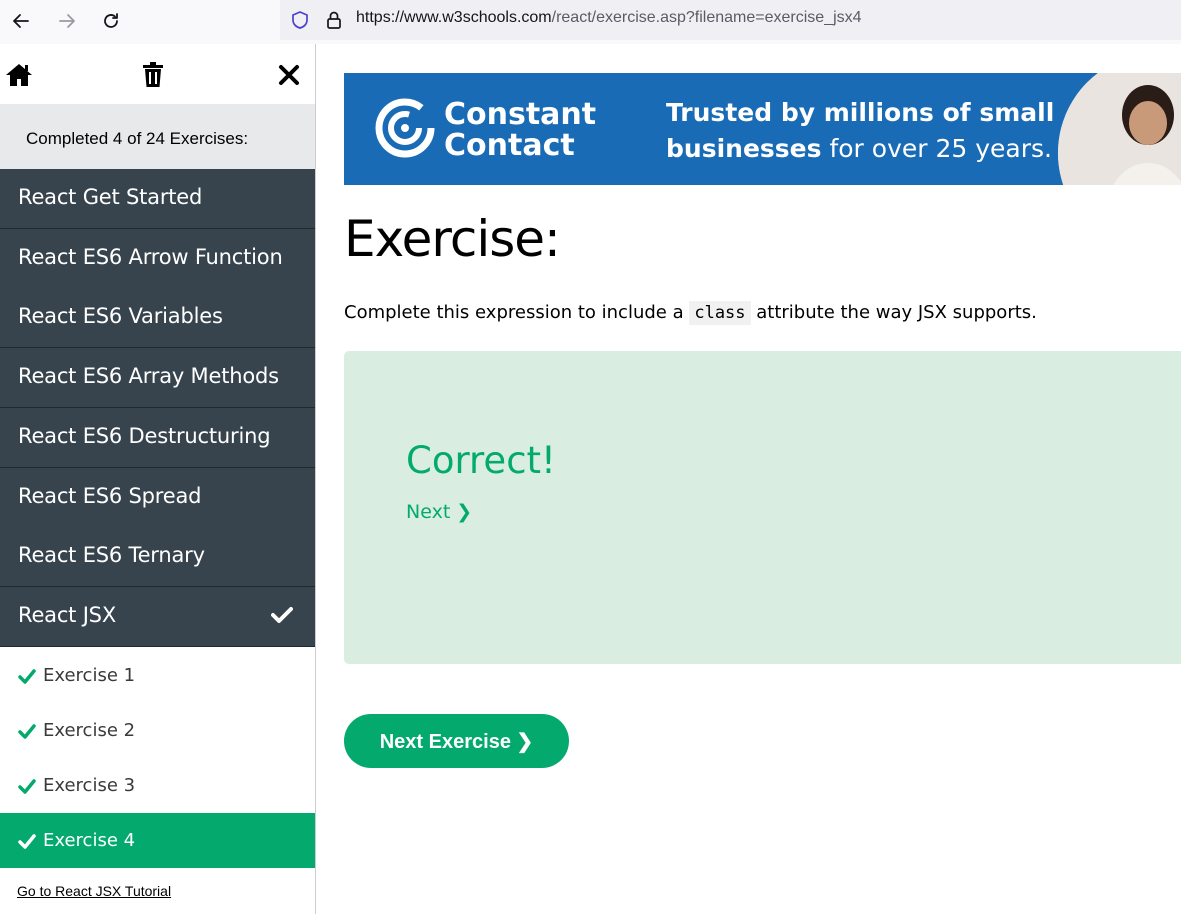 This screenshot has height=914, width=1181. What do you see at coordinates (157, 675) in the screenshot?
I see `sidebar-exercise-1: Exercise 1` at bounding box center [157, 675].